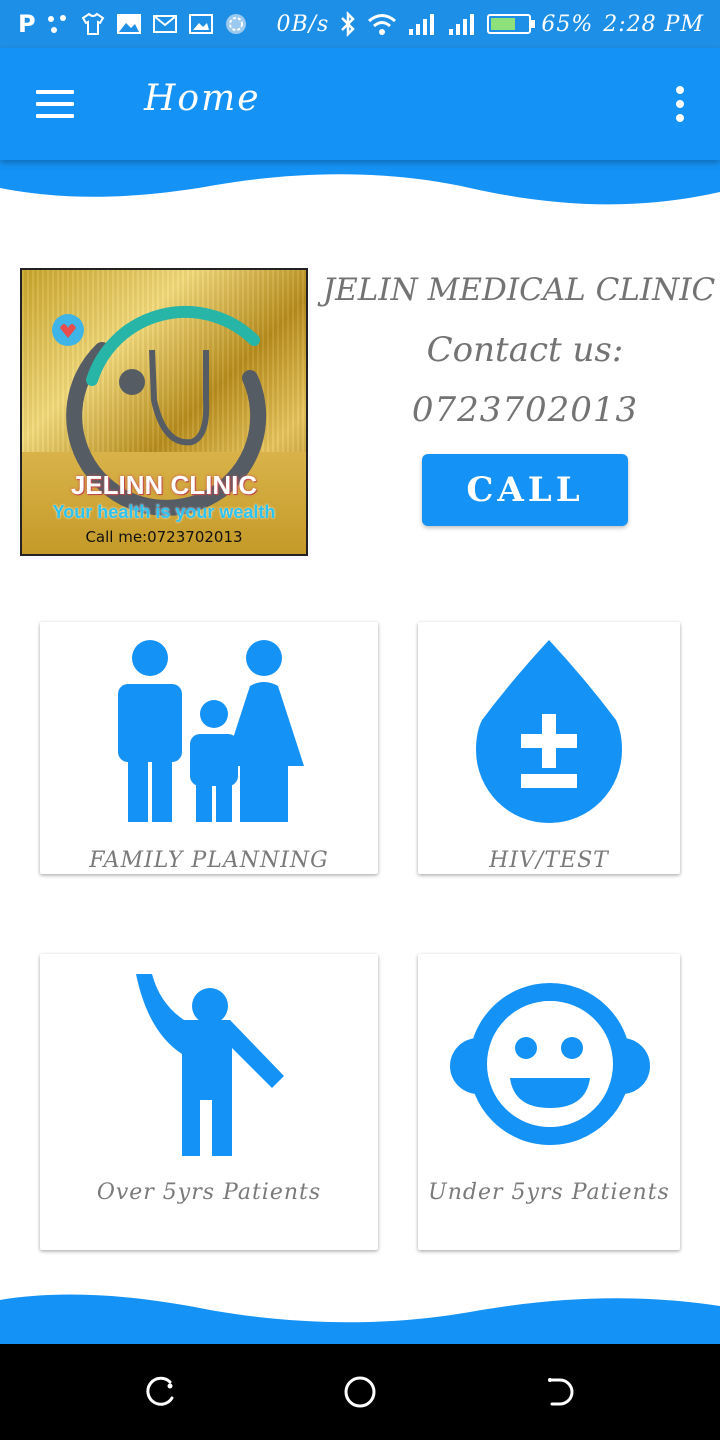 Image resolution: width=720 pixels, height=1440 pixels. What do you see at coordinates (422, 24) in the screenshot?
I see `signal-1-icon` at bounding box center [422, 24].